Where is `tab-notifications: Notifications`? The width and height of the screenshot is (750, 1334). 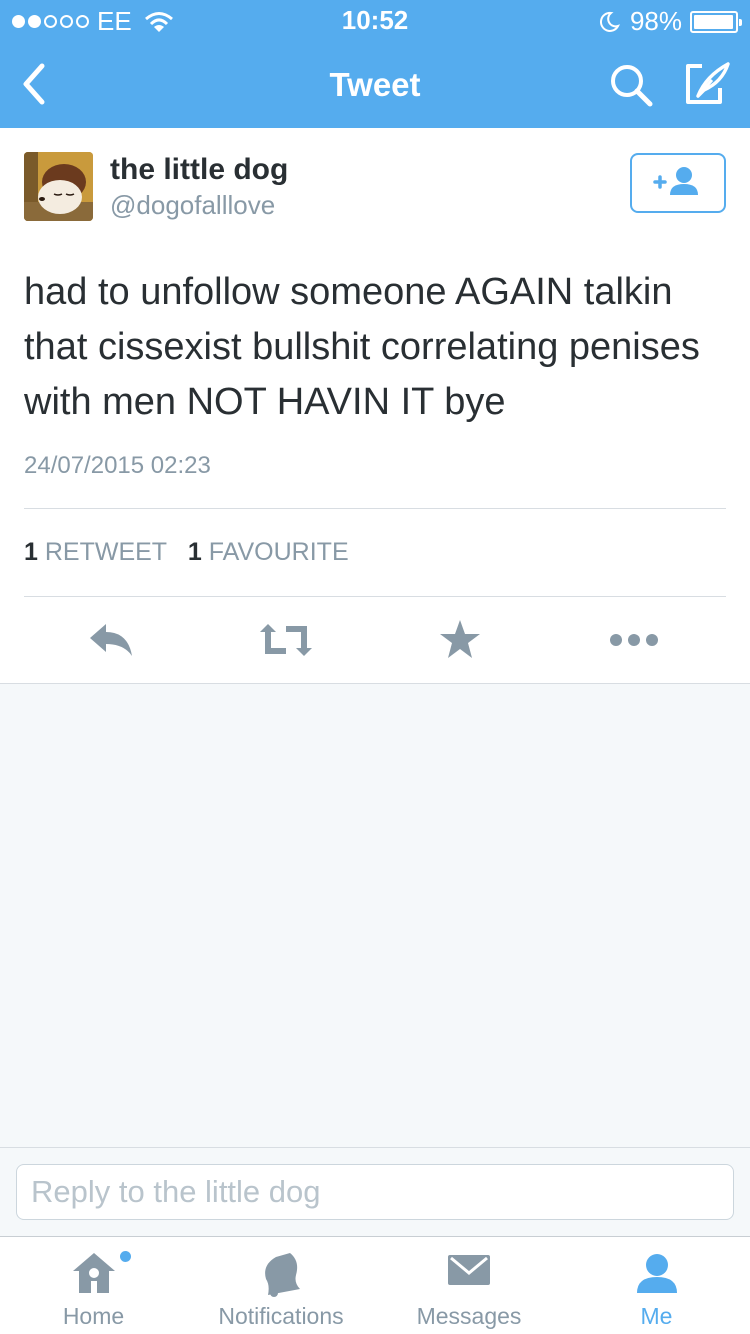 tab-notifications: Notifications is located at coordinates (281, 1285).